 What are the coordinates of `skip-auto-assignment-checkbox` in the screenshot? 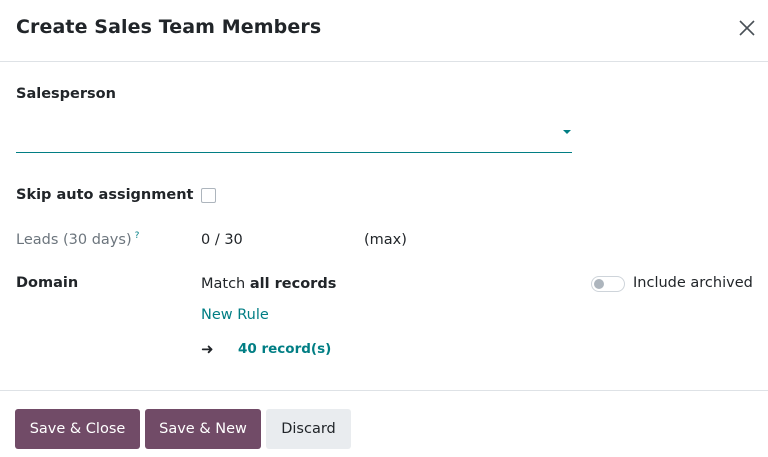 It's located at (208, 195).